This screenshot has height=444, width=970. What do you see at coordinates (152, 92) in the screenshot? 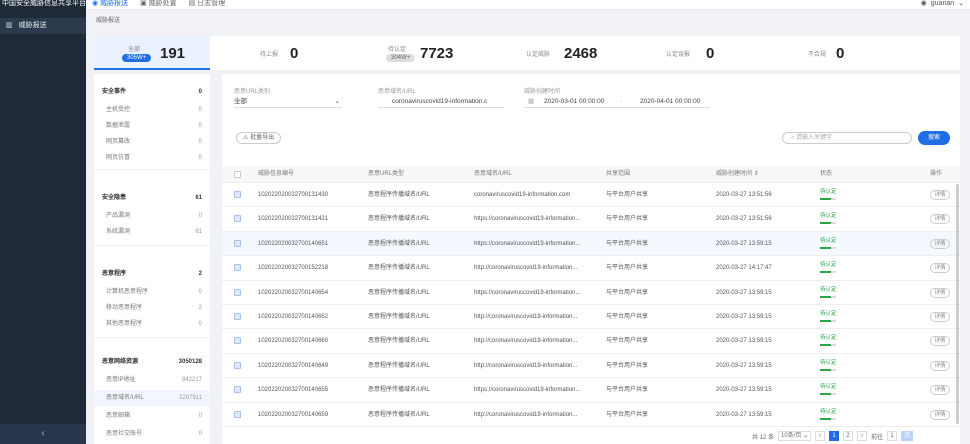
I see `category-header: 安全事件 0` at bounding box center [152, 92].